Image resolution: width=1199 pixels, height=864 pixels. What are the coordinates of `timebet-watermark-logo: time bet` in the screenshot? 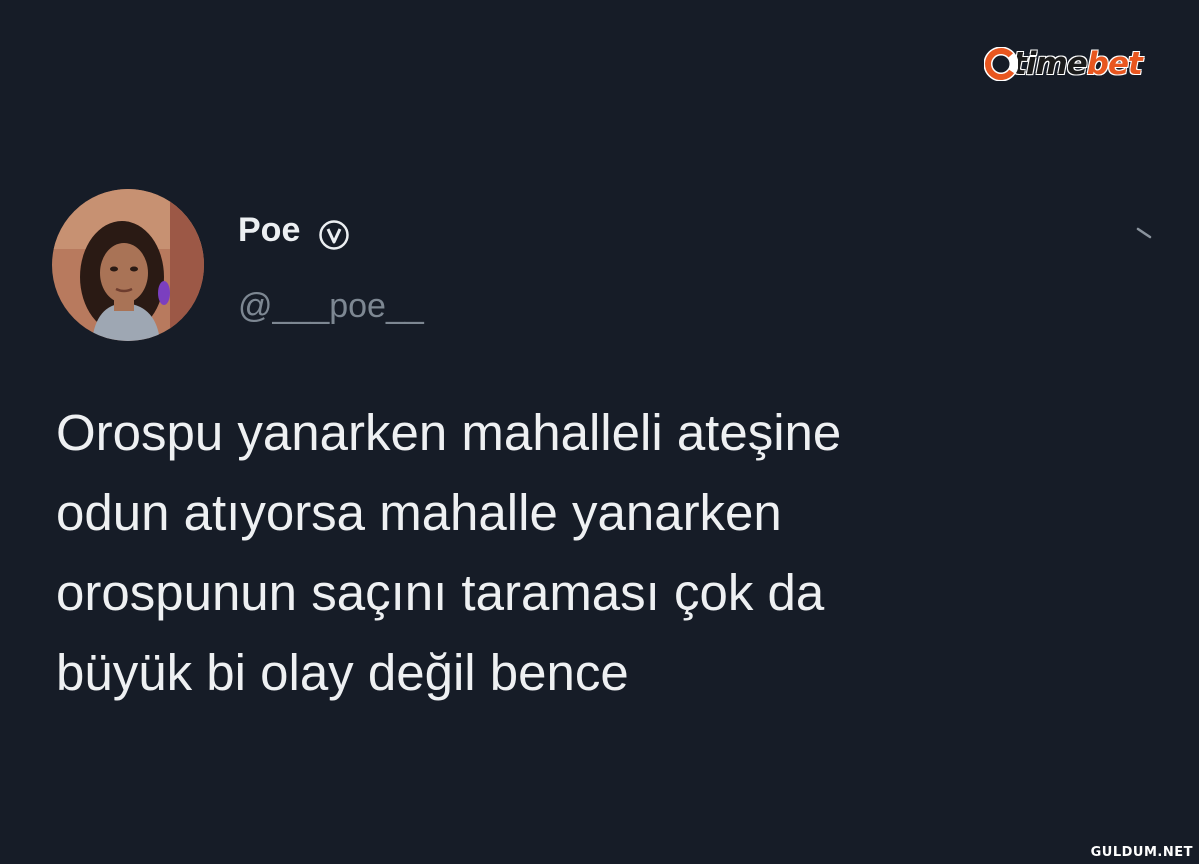 It's located at (1063, 64).